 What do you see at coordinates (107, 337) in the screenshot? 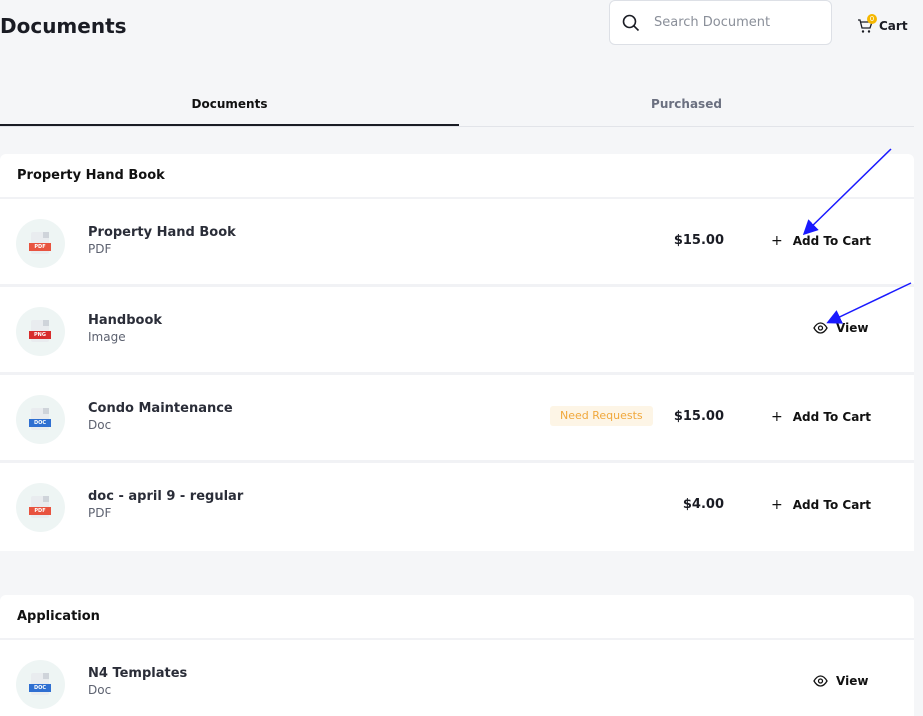
I see `document-type: Image` at bounding box center [107, 337].